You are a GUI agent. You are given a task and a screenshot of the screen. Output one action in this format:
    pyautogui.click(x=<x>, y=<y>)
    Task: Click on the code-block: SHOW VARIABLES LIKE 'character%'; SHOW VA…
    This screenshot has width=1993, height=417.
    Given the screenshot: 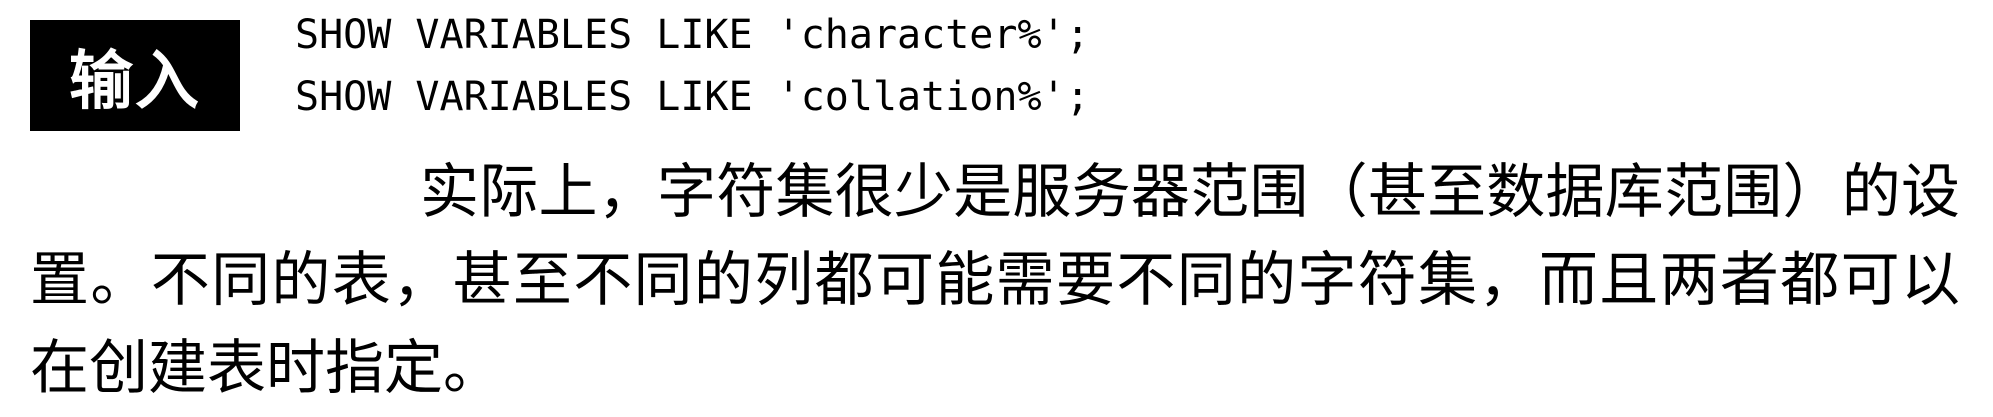 What is the action you would take?
    pyautogui.click(x=692, y=66)
    